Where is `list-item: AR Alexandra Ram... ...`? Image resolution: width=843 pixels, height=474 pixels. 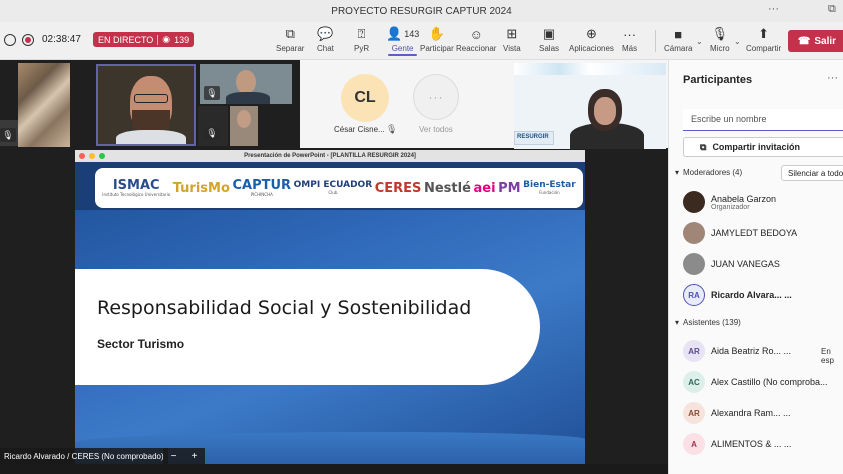 list-item: AR Alexandra Ram... ... is located at coordinates (737, 413).